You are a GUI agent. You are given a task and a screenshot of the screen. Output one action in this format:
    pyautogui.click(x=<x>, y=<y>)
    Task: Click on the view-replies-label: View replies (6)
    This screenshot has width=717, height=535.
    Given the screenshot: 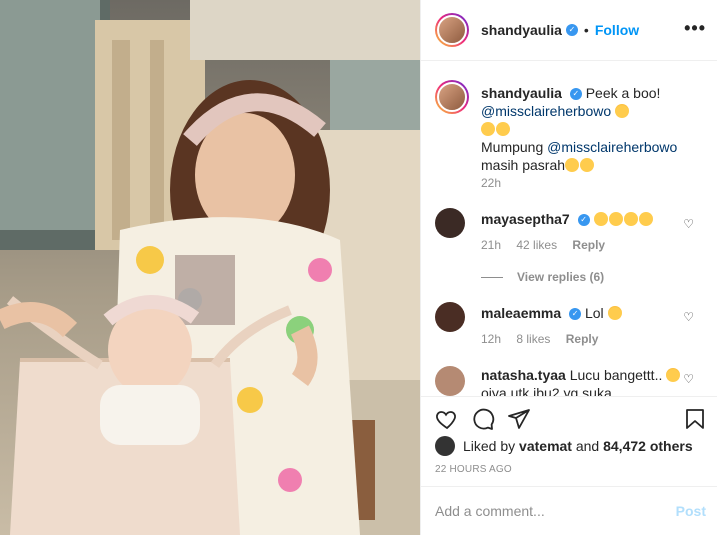 What is the action you would take?
    pyautogui.click(x=561, y=277)
    